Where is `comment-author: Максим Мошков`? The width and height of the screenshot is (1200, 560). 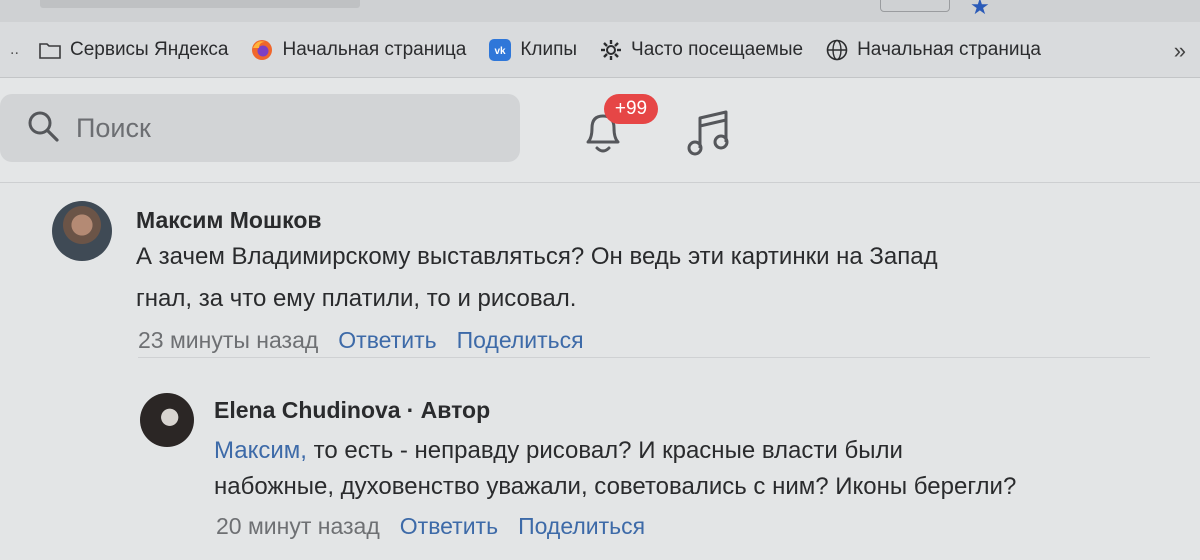 comment-author: Максим Мошков is located at coordinates (229, 220).